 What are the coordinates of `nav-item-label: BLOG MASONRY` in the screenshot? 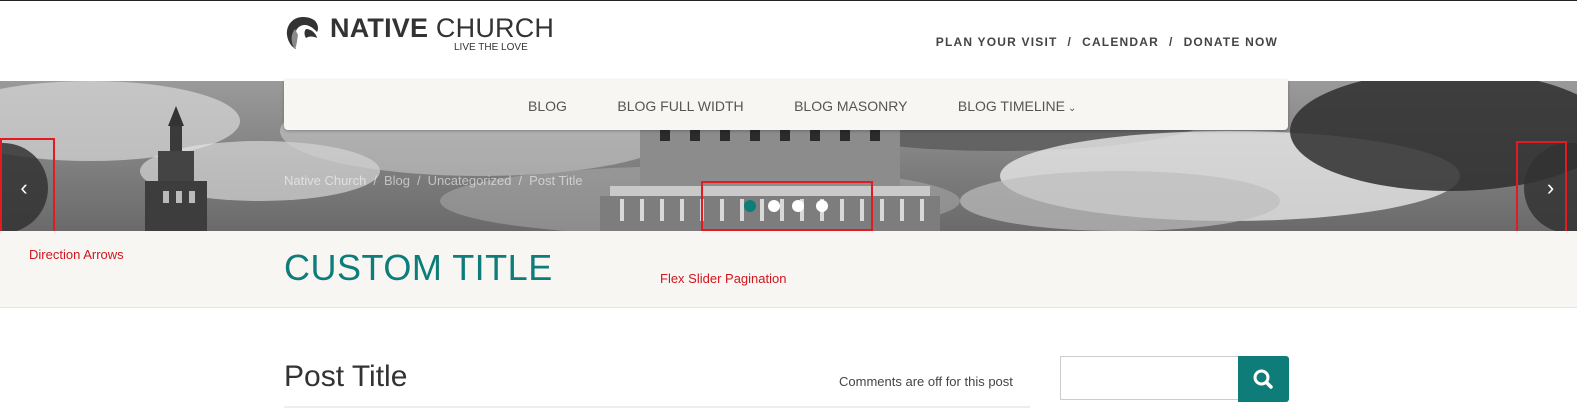 It's located at (851, 106).